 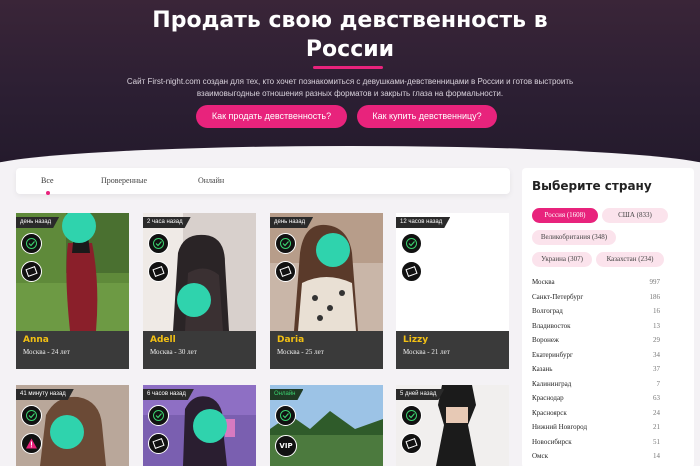 What do you see at coordinates (46, 352) in the screenshot?
I see `profile-location-age: Москва - 24 лет` at bounding box center [46, 352].